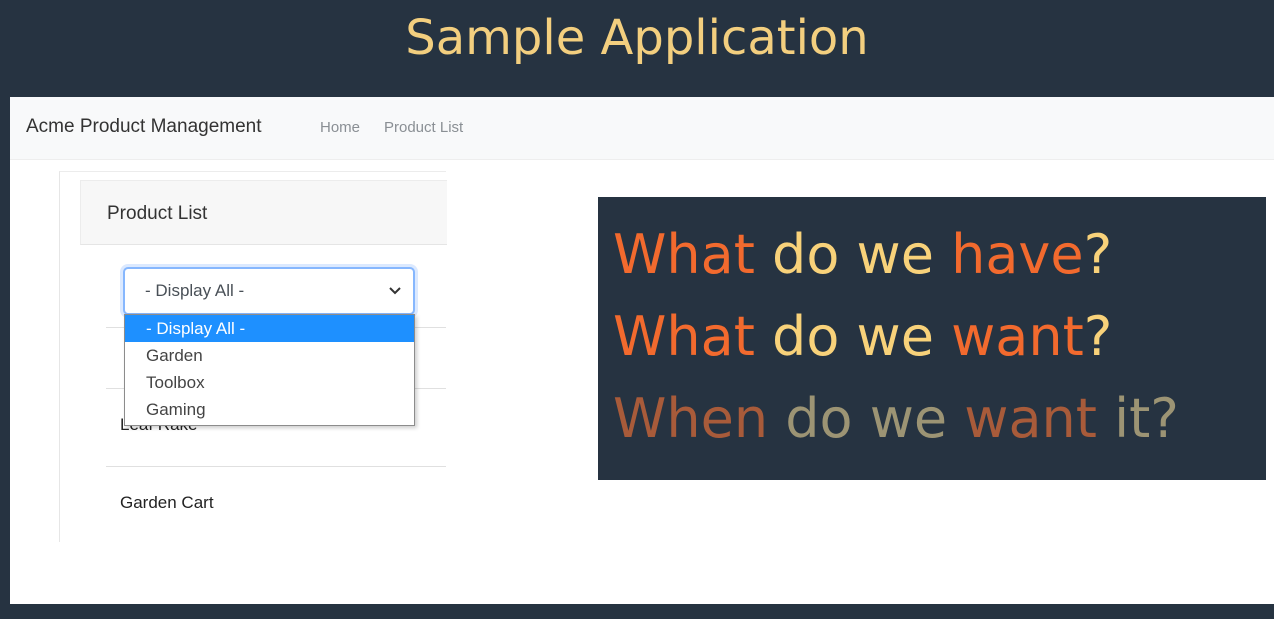 The image size is (1274, 619). I want to click on card-header: Product List, so click(263, 212).